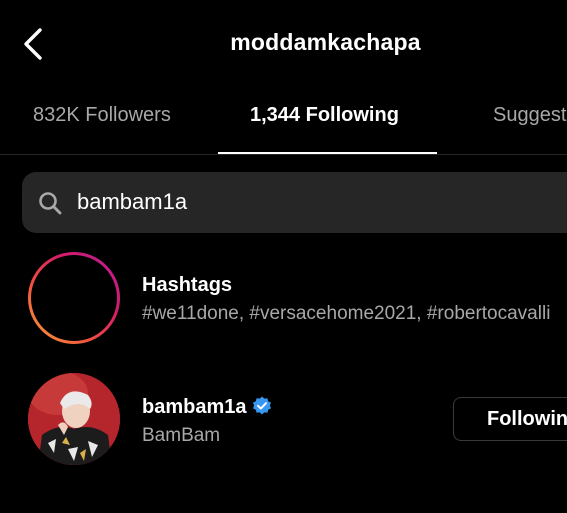 The height and width of the screenshot is (513, 567). What do you see at coordinates (510, 419) in the screenshot?
I see `following-button: Following` at bounding box center [510, 419].